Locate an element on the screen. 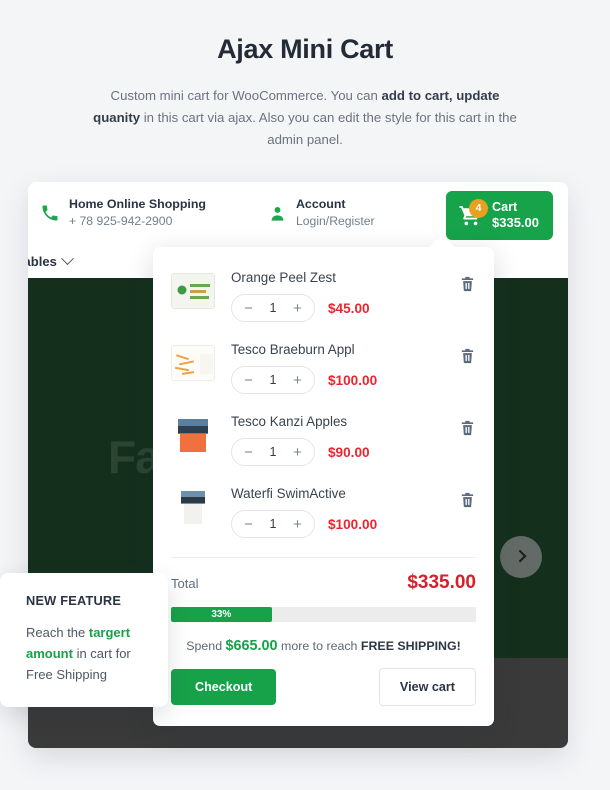 Image resolution: width=610 pixels, height=790 pixels. cart-item-row: Tesco Braeburn Appl − 1 + $100.00 is located at coordinates (323, 369).